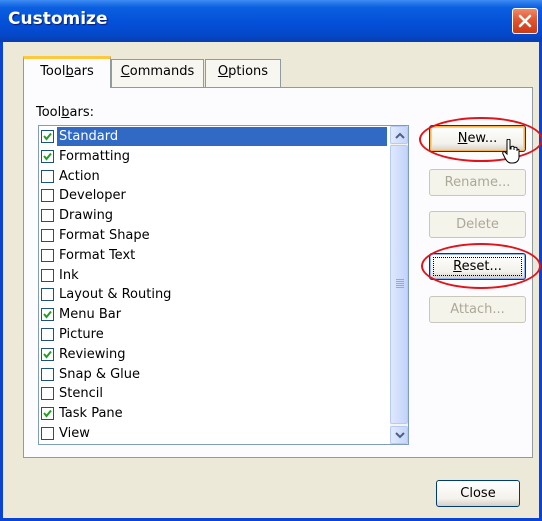 The width and height of the screenshot is (542, 521). I want to click on tab-toolbars: Toolbars, so click(67, 72).